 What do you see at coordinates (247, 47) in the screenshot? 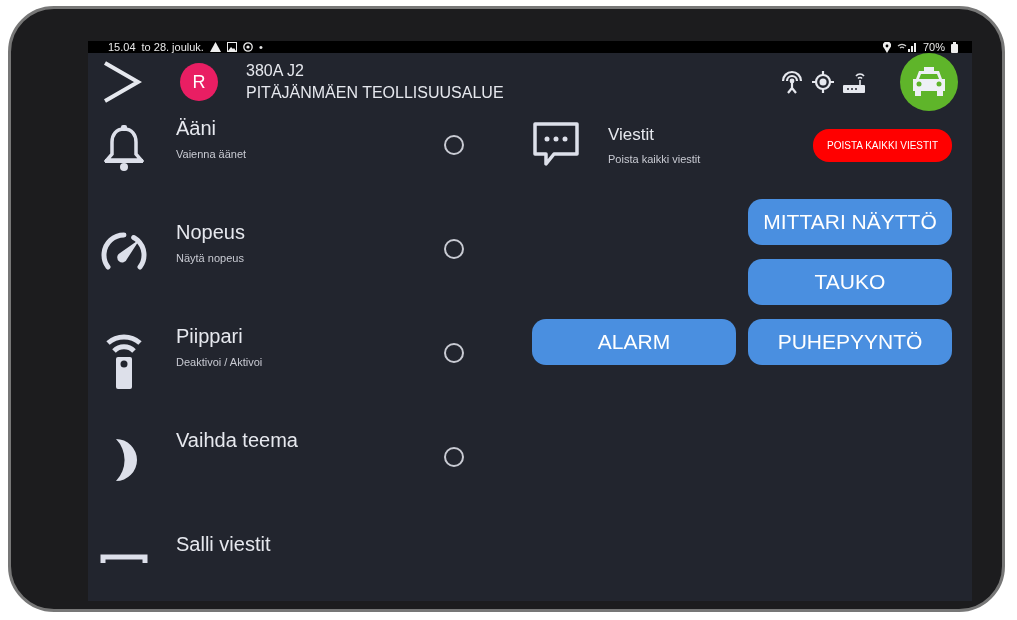
I see `target-icon` at bounding box center [247, 47].